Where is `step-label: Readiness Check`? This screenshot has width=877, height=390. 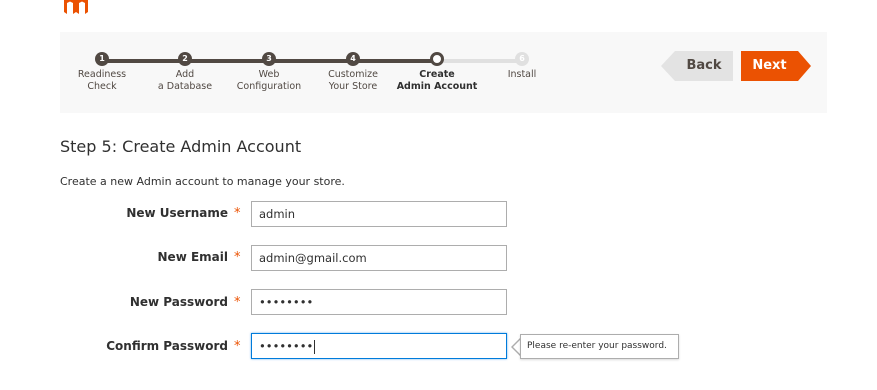
step-label: Readiness Check is located at coordinates (102, 80).